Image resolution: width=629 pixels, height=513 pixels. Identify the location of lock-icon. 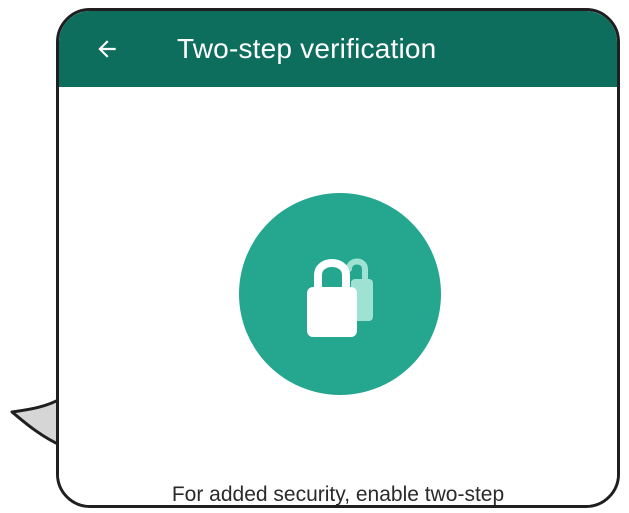
(340, 297).